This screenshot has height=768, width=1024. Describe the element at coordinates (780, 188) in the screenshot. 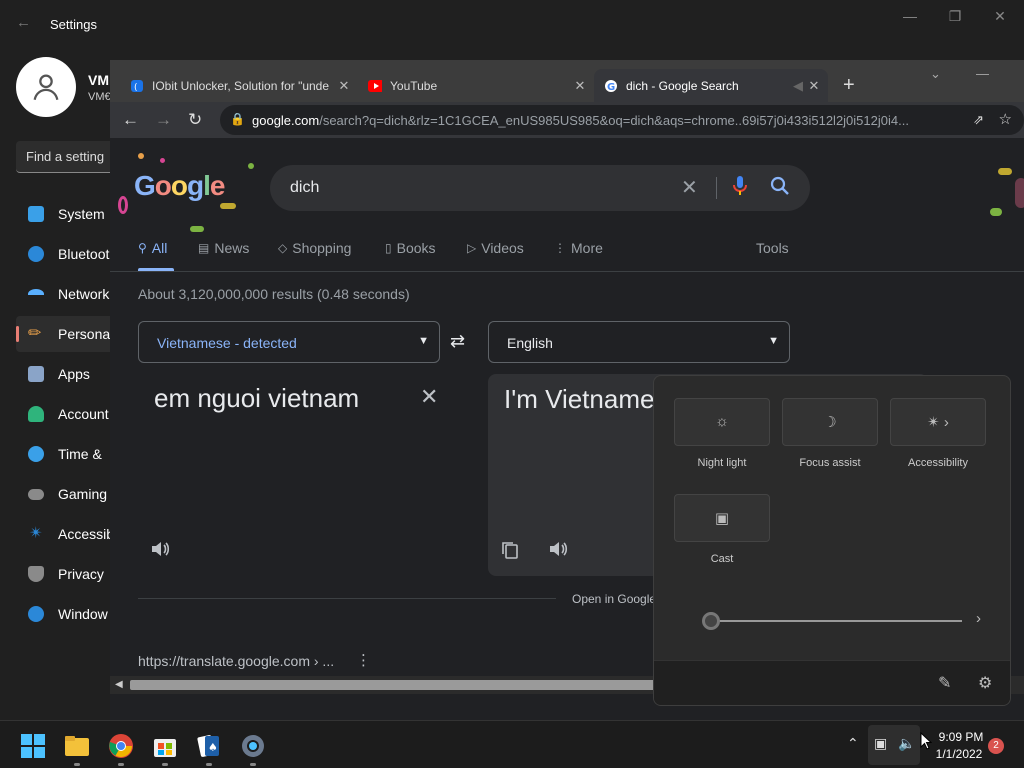

I see `search-icon` at that location.